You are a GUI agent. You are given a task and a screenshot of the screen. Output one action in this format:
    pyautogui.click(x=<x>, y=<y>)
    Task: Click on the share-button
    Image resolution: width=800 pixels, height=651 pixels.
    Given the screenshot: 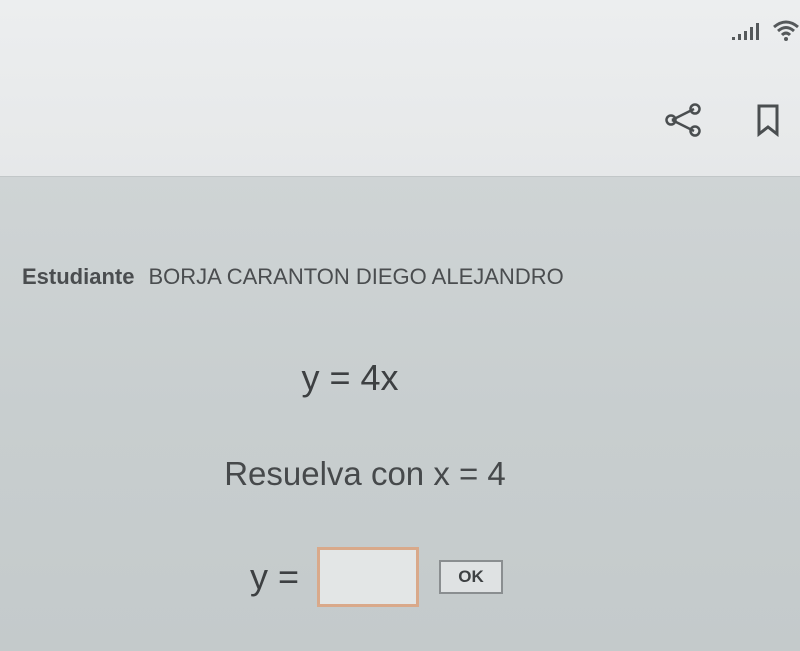 What is the action you would take?
    pyautogui.click(x=684, y=122)
    